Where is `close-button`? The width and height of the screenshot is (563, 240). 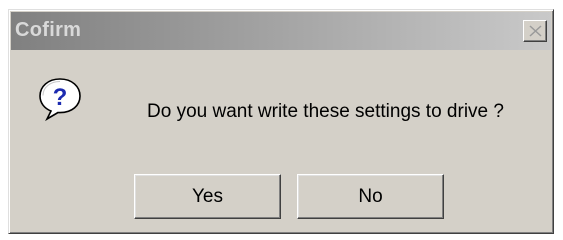
close-button is located at coordinates (535, 31).